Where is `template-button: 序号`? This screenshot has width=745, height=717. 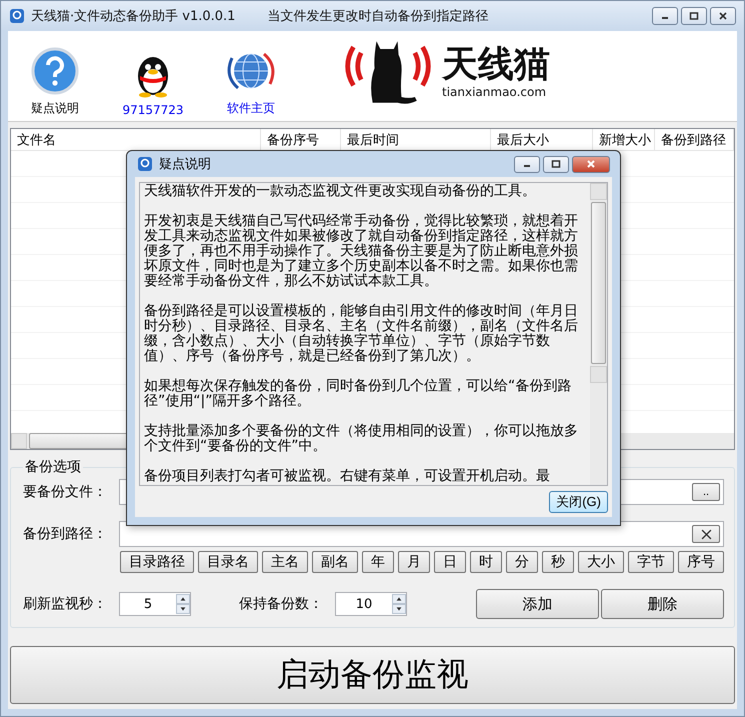
template-button: 序号 is located at coordinates (701, 562).